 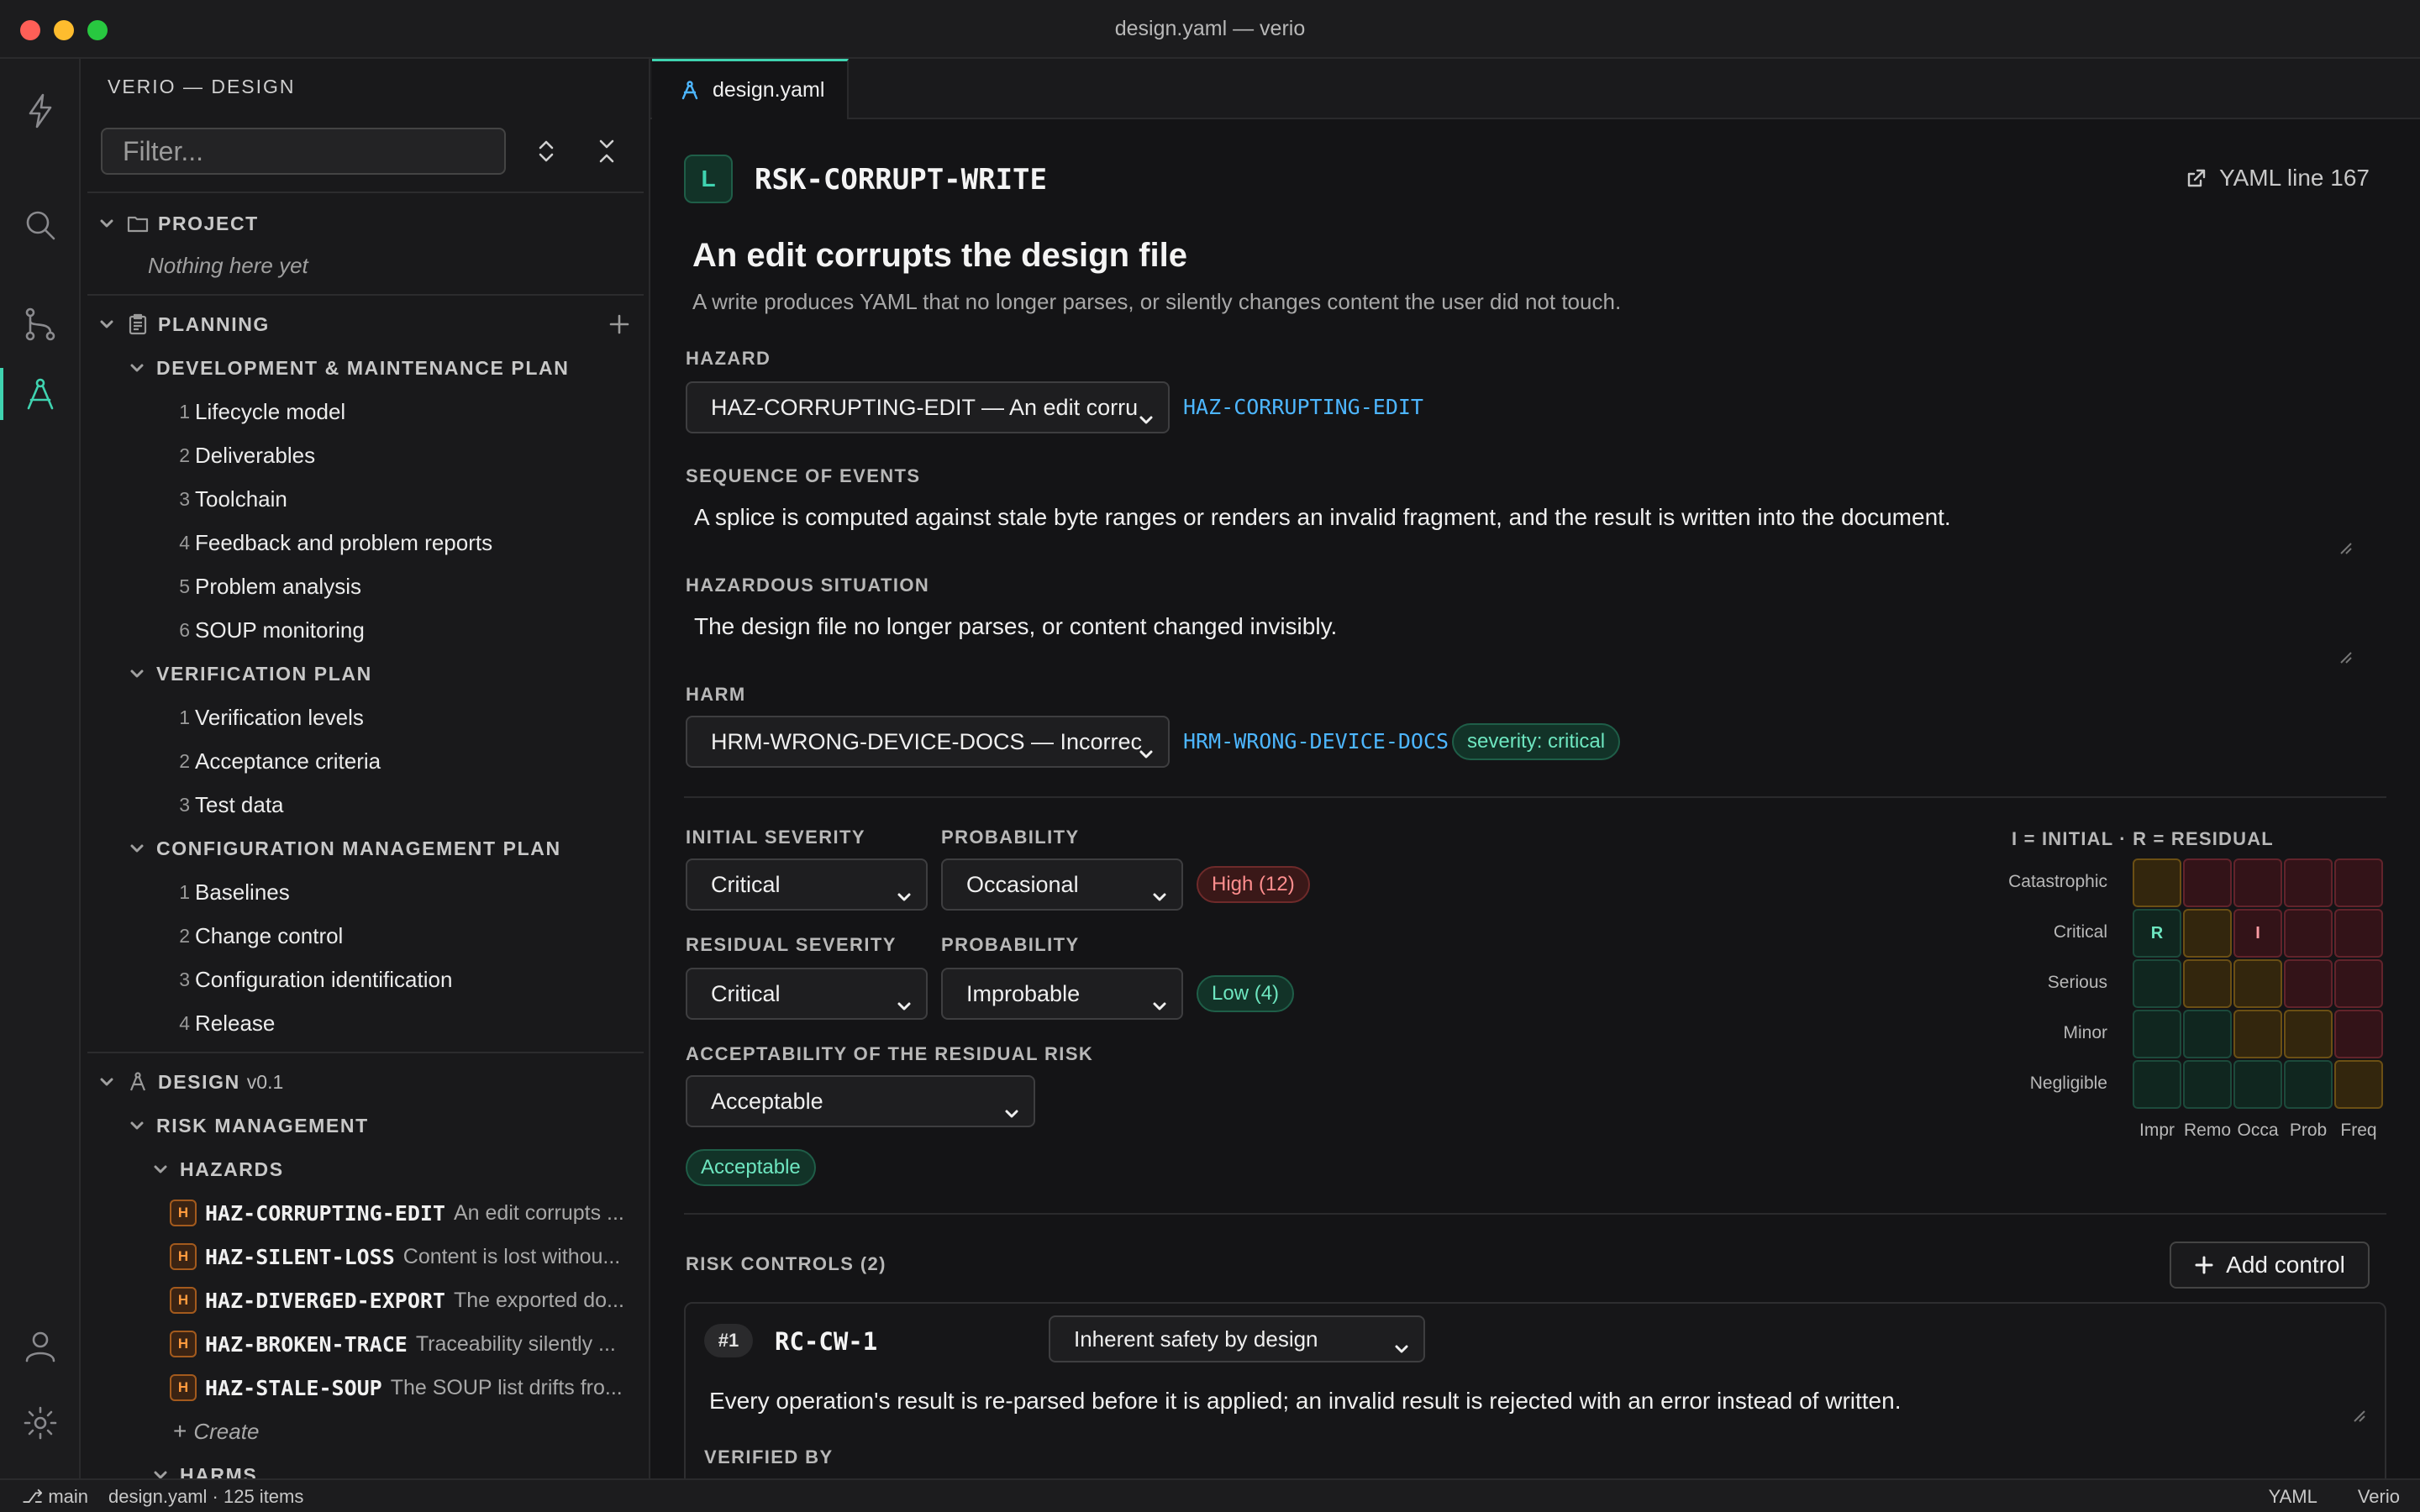 I want to click on group-config-mgmt-plan: CONFIGURATION MANAGEMENT PLAN, so click(x=365, y=848).